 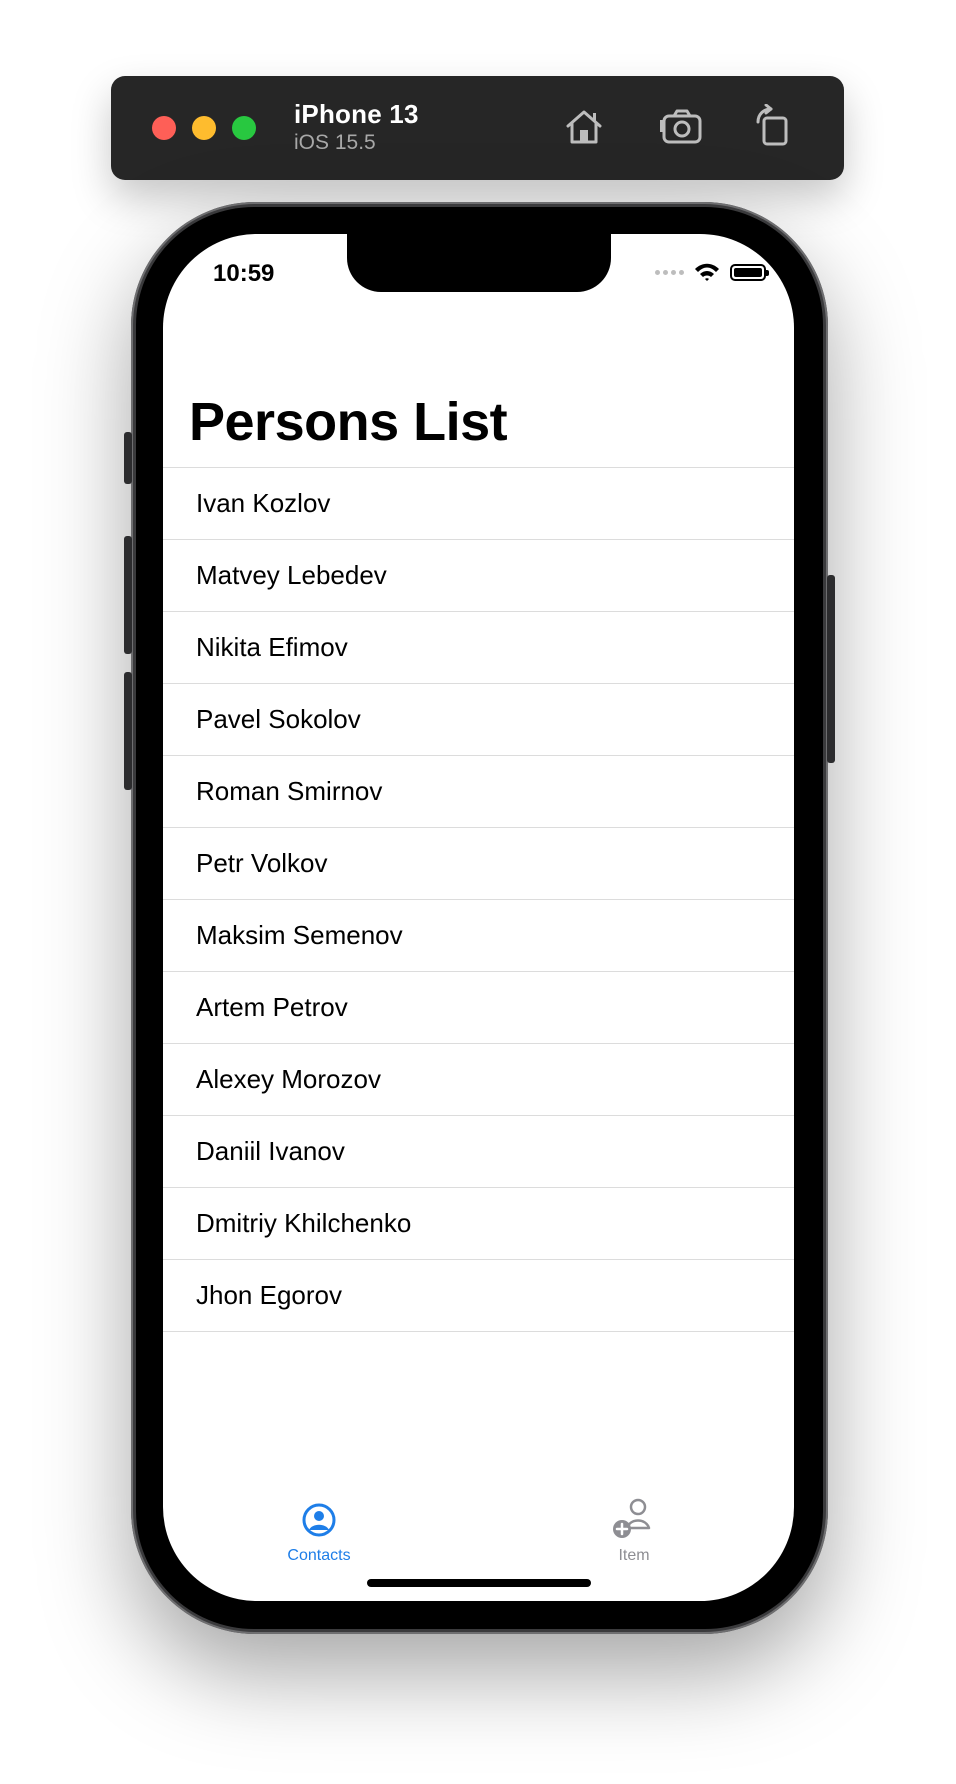 What do you see at coordinates (204, 128) in the screenshot?
I see `minimize-window-button` at bounding box center [204, 128].